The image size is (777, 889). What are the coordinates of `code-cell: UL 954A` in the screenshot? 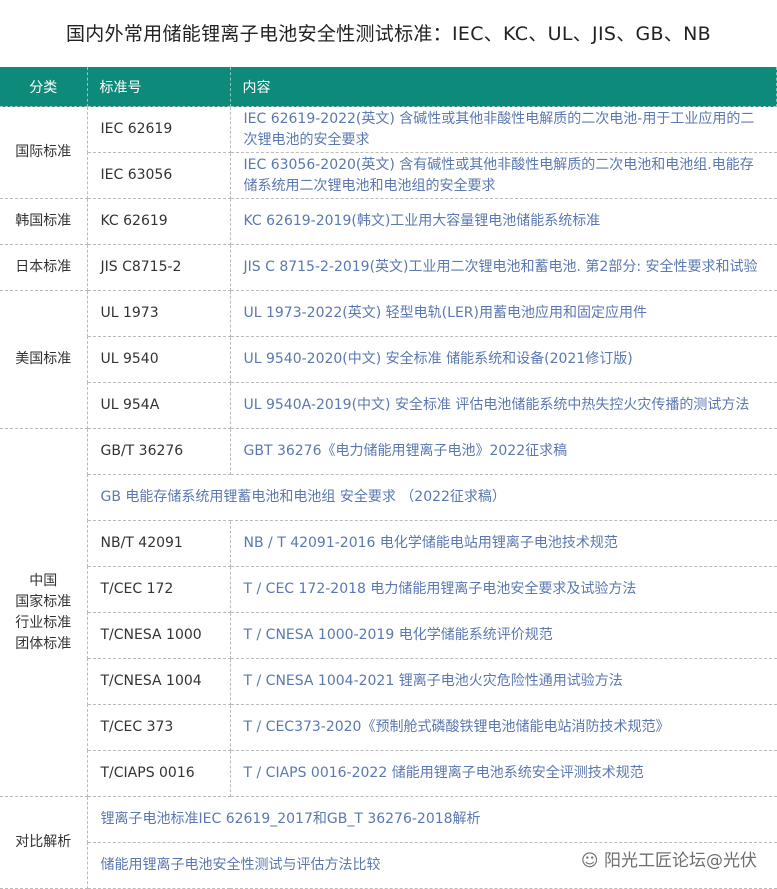 It's located at (158, 405).